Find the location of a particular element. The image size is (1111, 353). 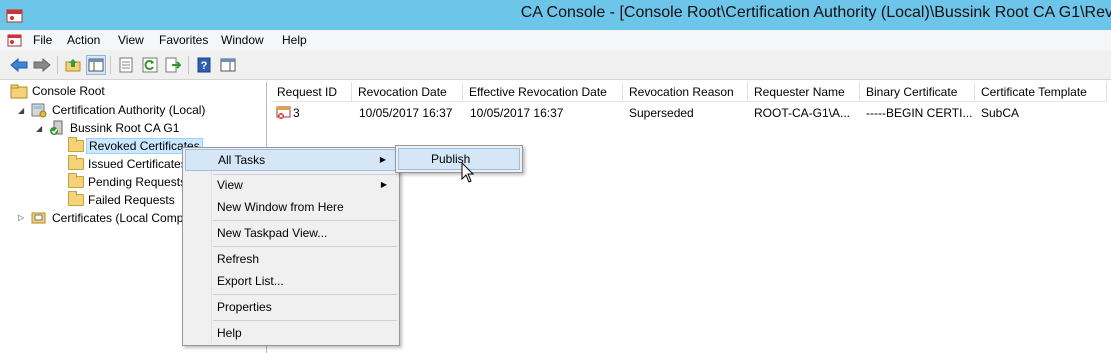

tree-item-certification-authority: Certification Authority (Local) is located at coordinates (117, 110).